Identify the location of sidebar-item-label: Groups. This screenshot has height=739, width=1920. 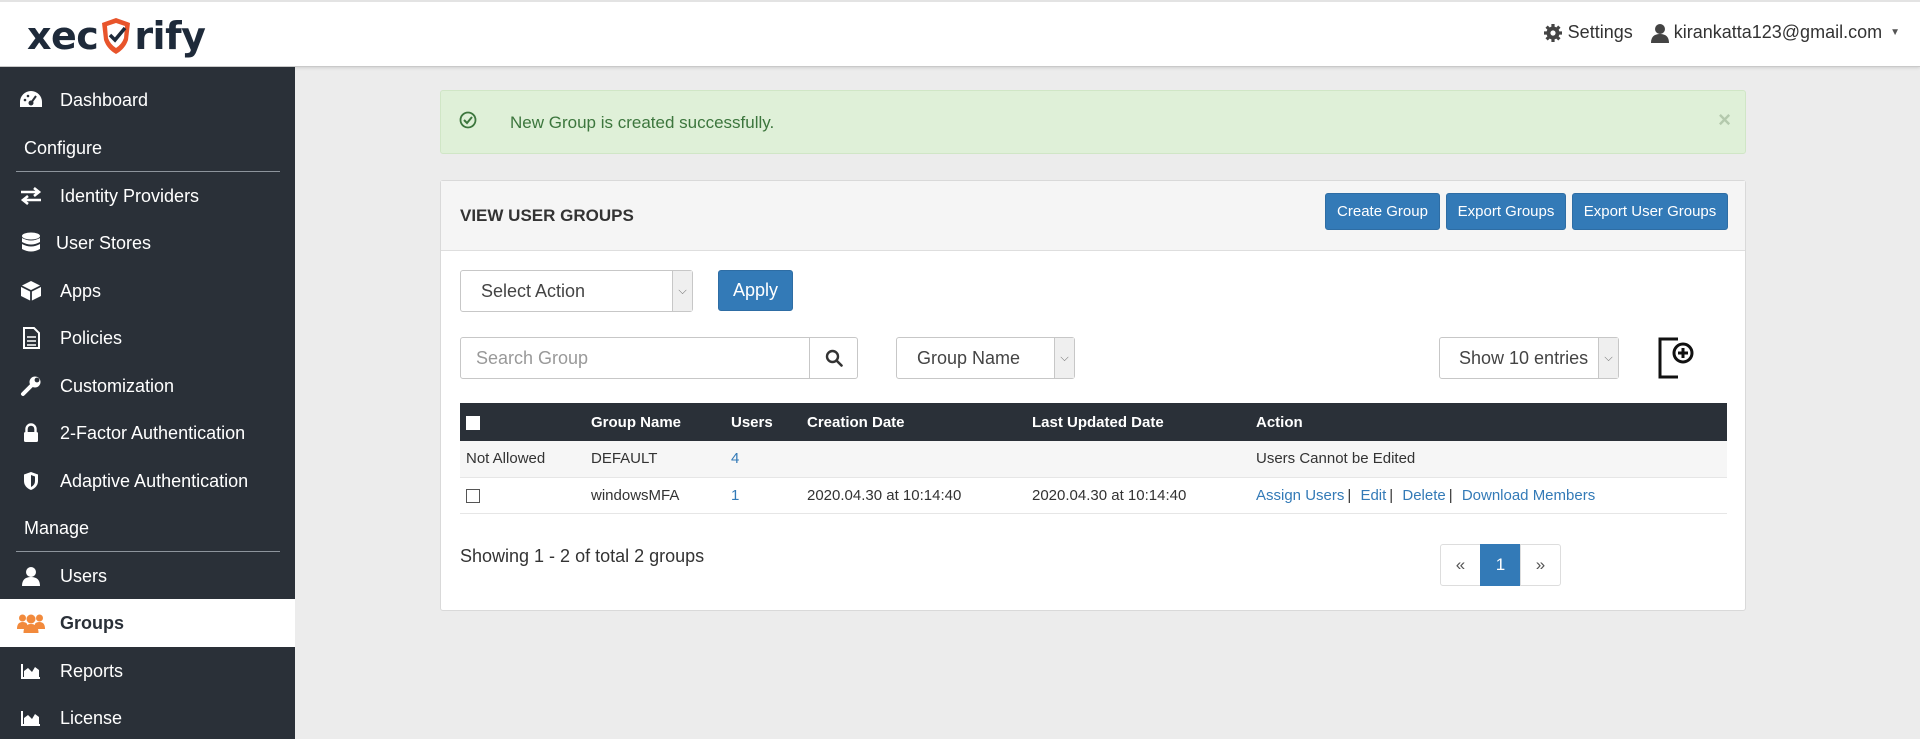
(92, 622).